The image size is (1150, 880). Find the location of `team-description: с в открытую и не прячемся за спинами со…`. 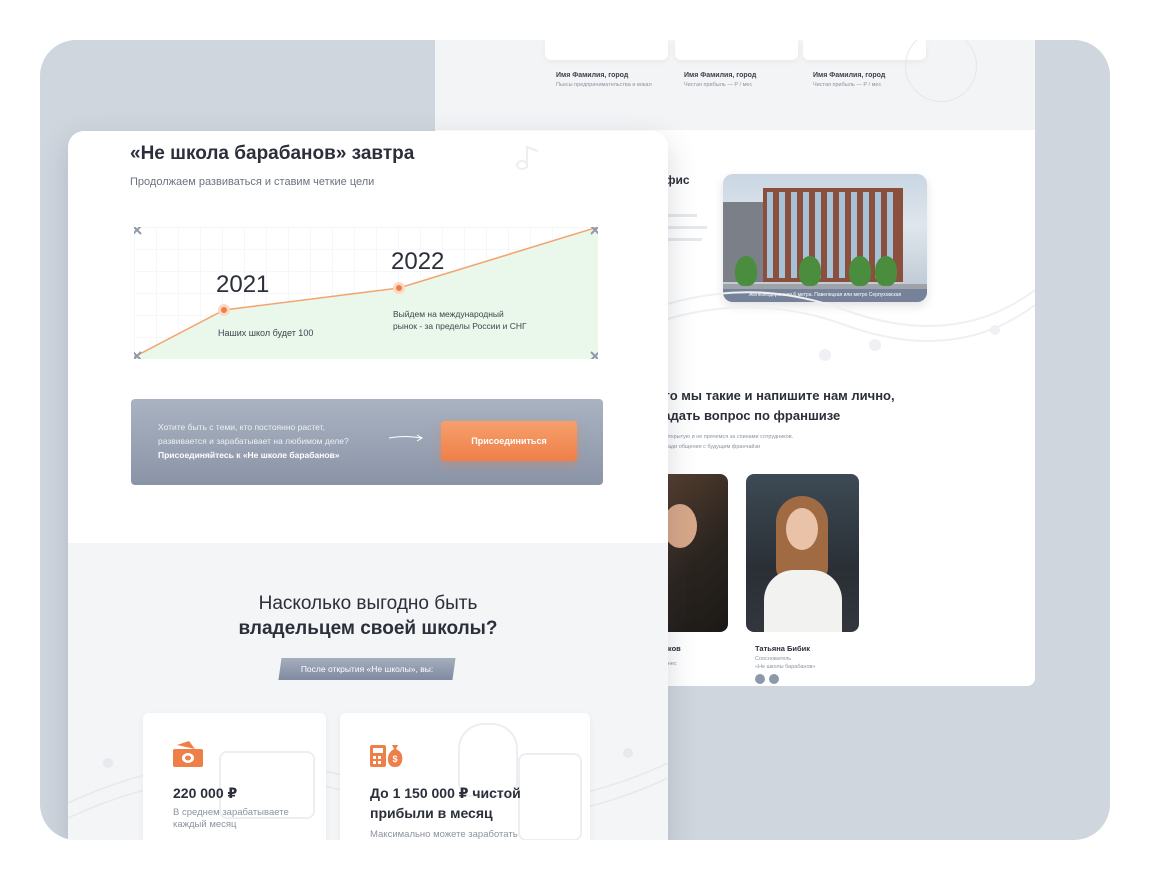

team-description: с в открытую и не прячемся за спинами со… is located at coordinates (725, 437).